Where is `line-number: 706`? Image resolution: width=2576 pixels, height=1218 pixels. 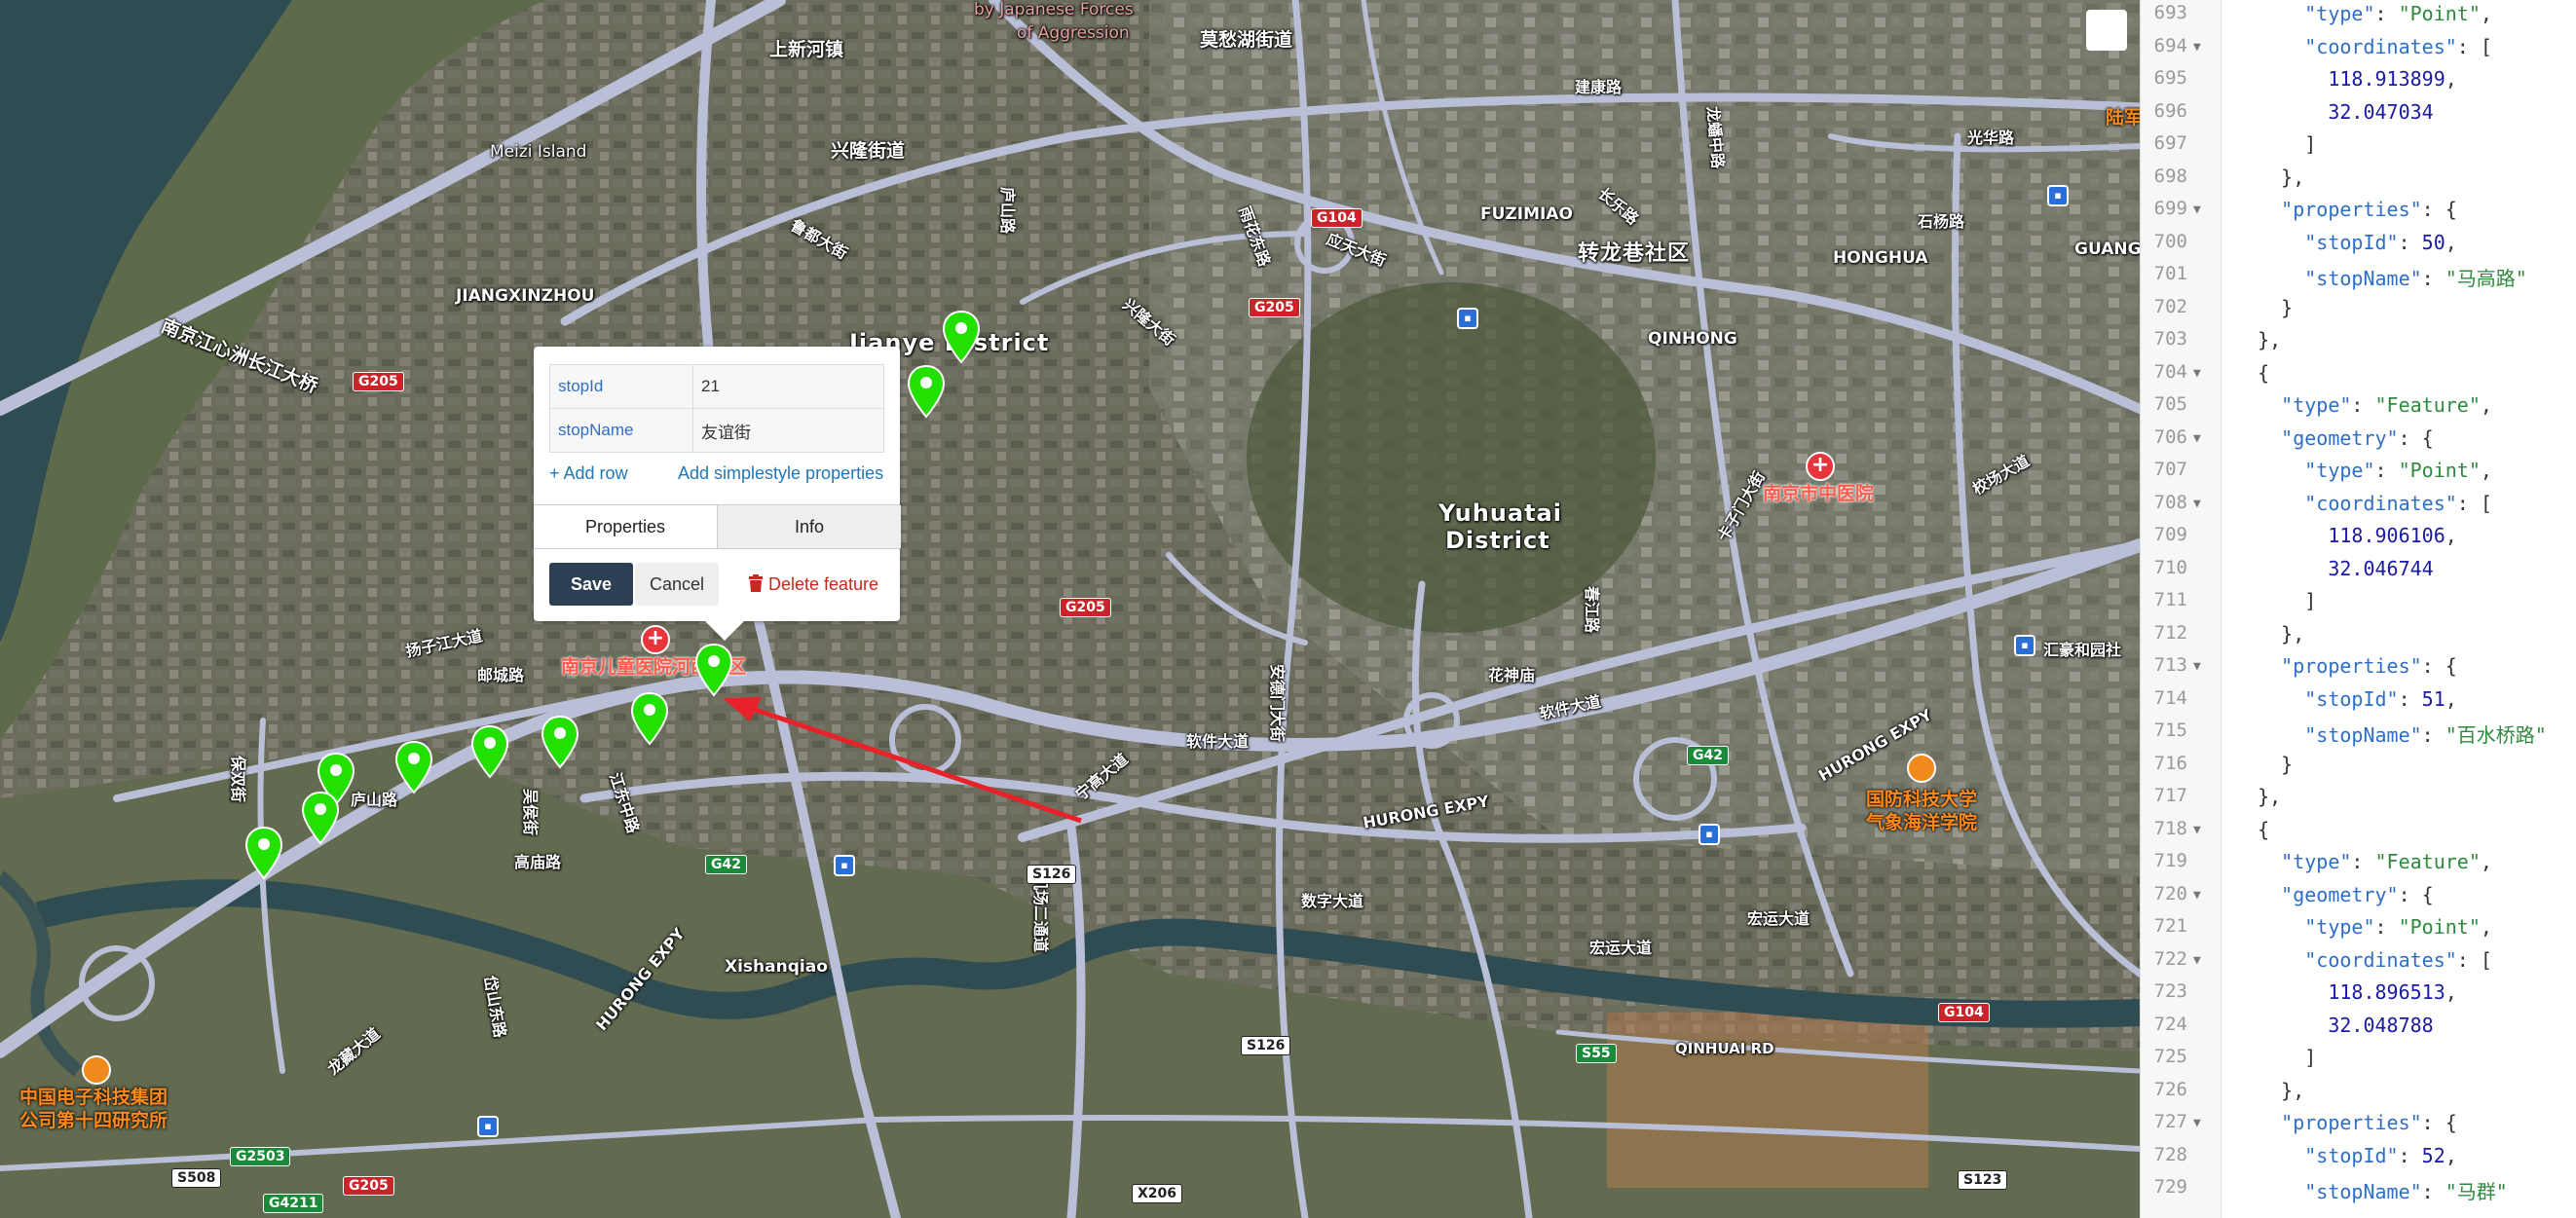 line-number: 706 is located at coordinates (2170, 436).